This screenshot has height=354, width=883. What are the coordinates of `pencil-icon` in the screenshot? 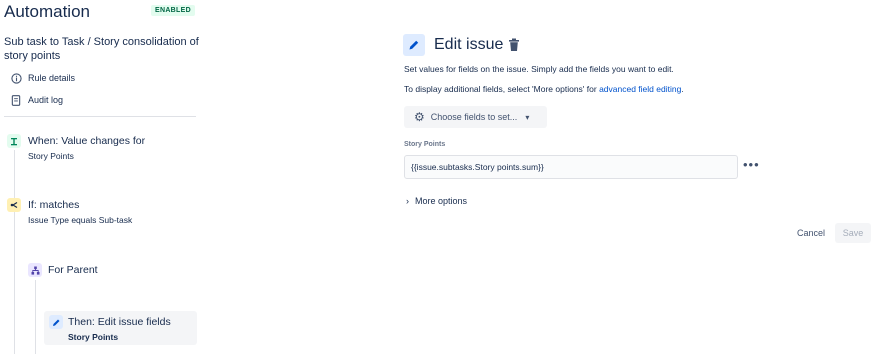 It's located at (56, 322).